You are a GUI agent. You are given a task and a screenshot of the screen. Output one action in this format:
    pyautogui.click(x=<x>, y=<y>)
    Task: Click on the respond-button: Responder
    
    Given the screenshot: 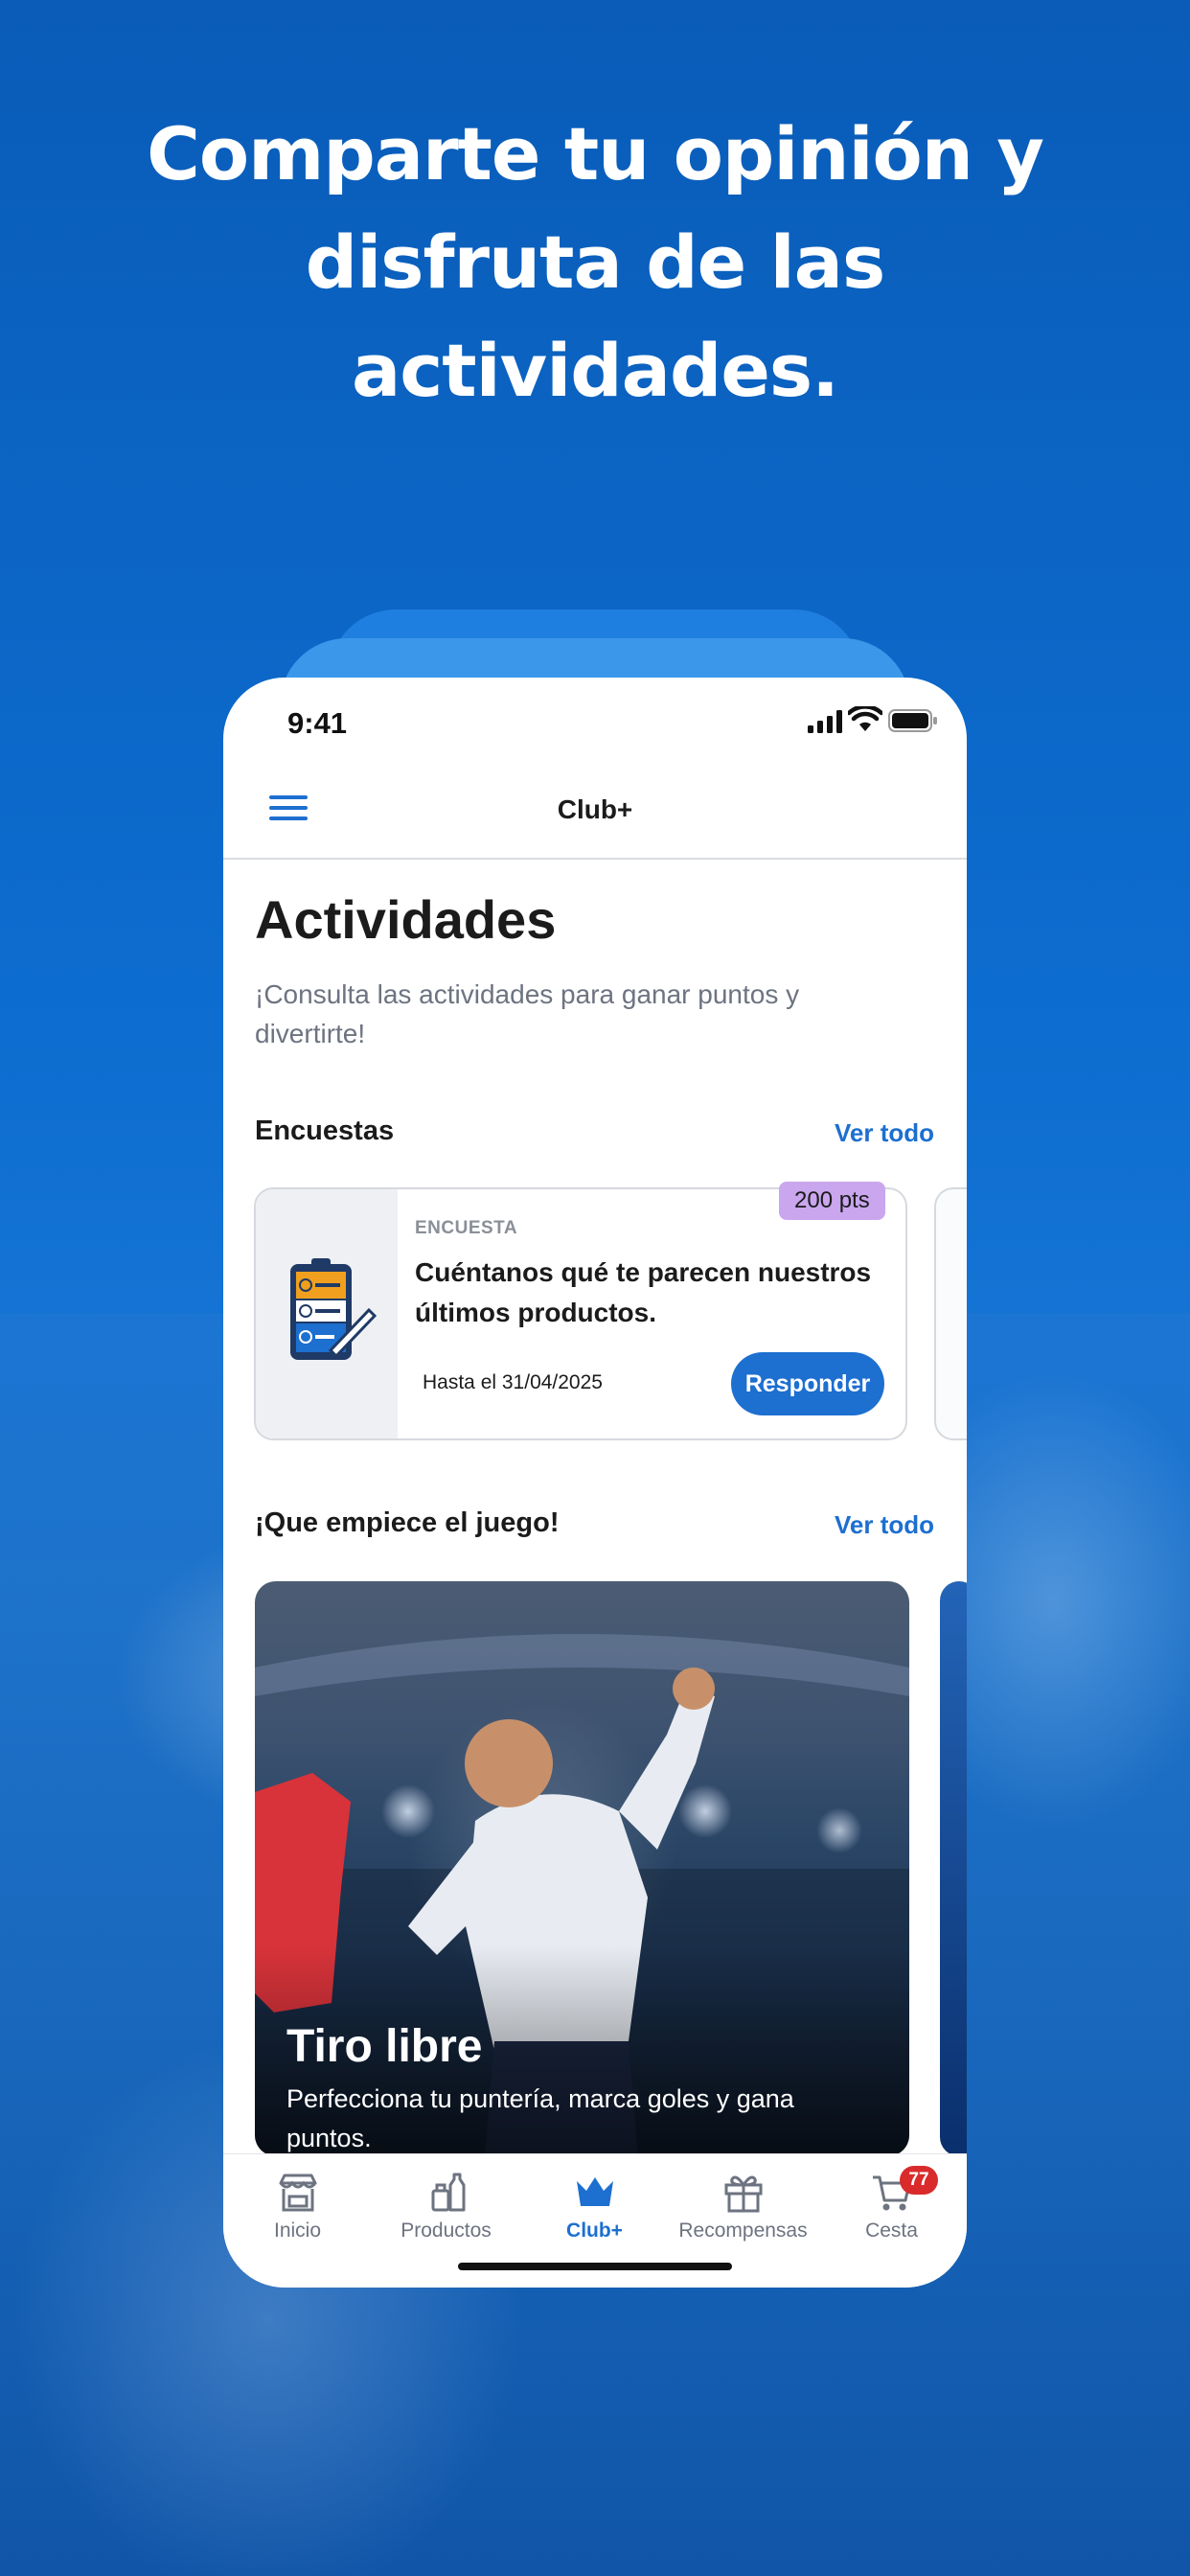 What is the action you would take?
    pyautogui.click(x=808, y=1383)
    